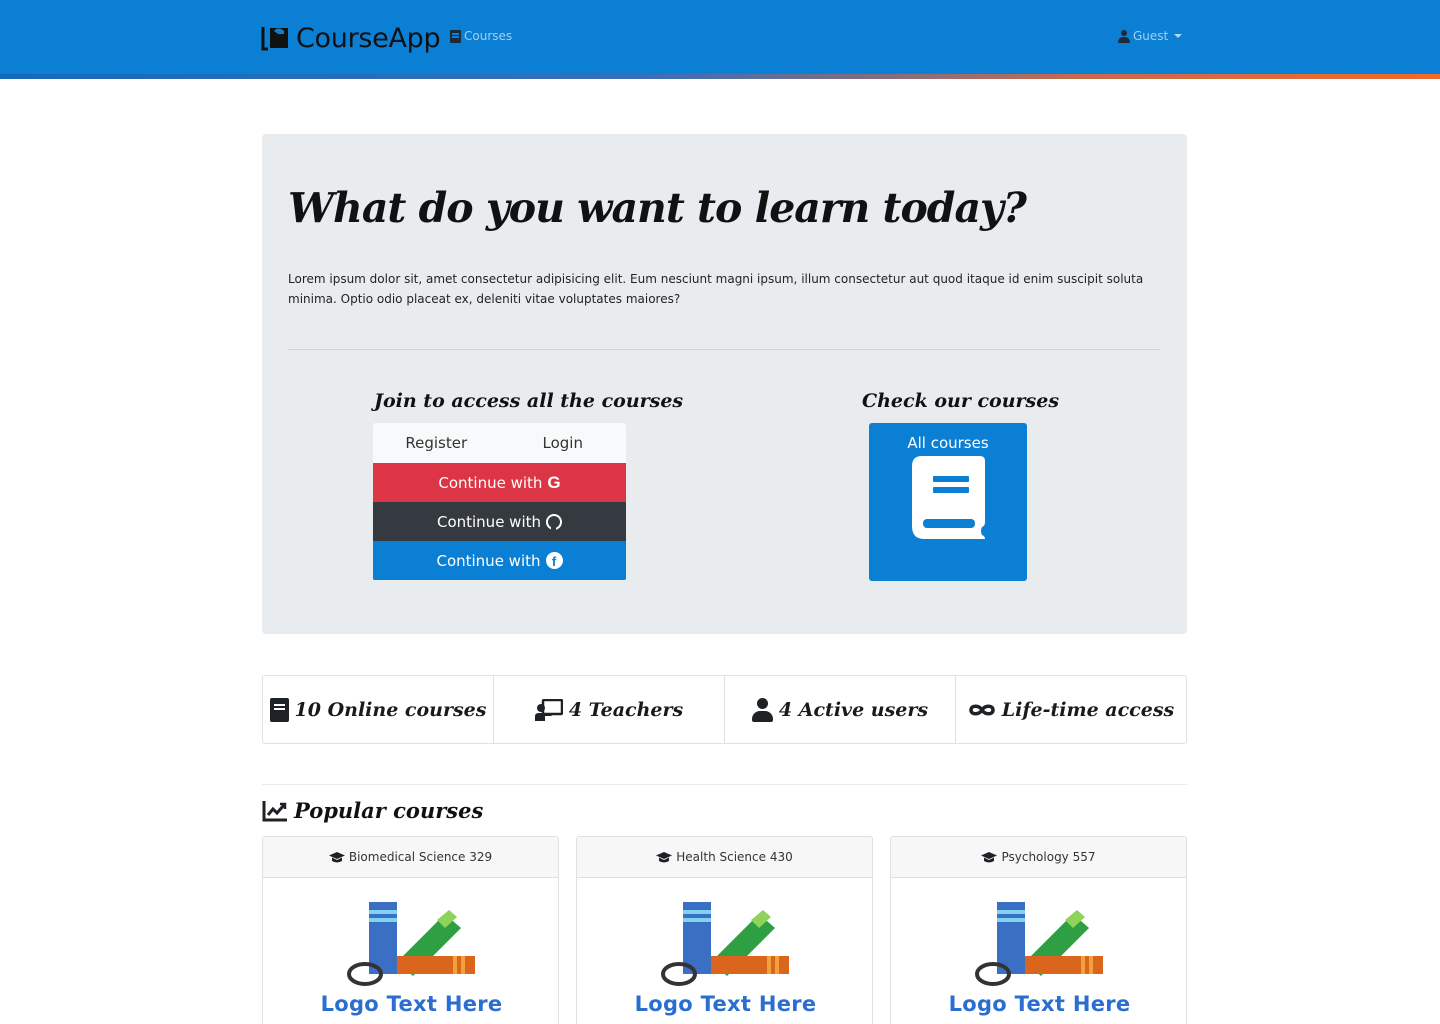  I want to click on user-menu-label: Guest, so click(1151, 36).